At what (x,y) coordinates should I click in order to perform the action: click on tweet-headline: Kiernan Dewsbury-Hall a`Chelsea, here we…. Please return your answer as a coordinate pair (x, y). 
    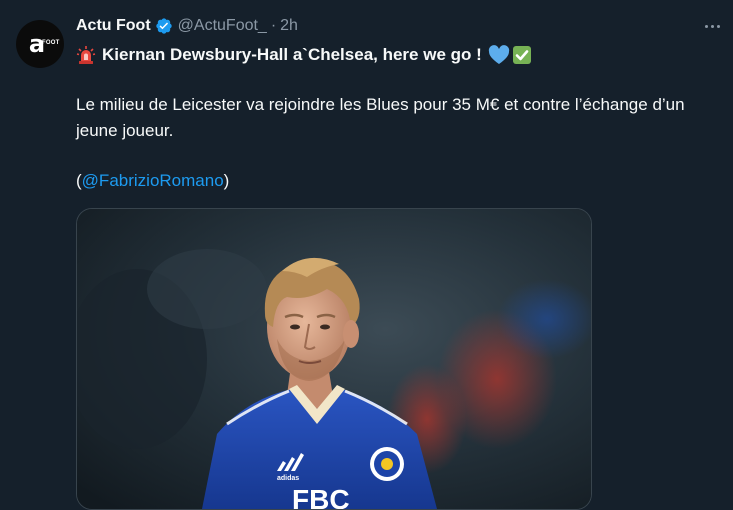
    Looking at the image, I should click on (292, 54).